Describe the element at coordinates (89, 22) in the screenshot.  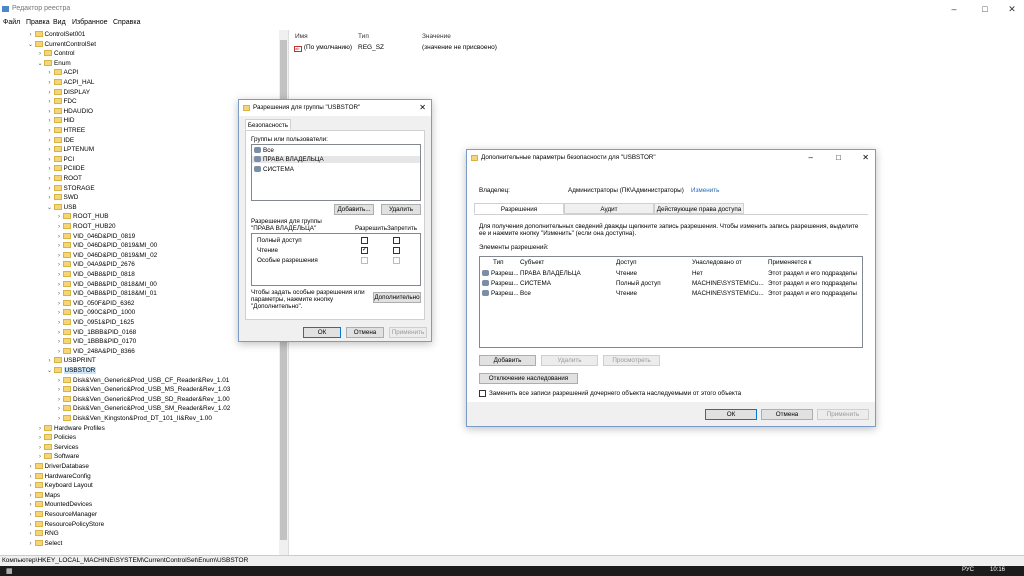
I see `menu-favorites: Избранное` at that location.